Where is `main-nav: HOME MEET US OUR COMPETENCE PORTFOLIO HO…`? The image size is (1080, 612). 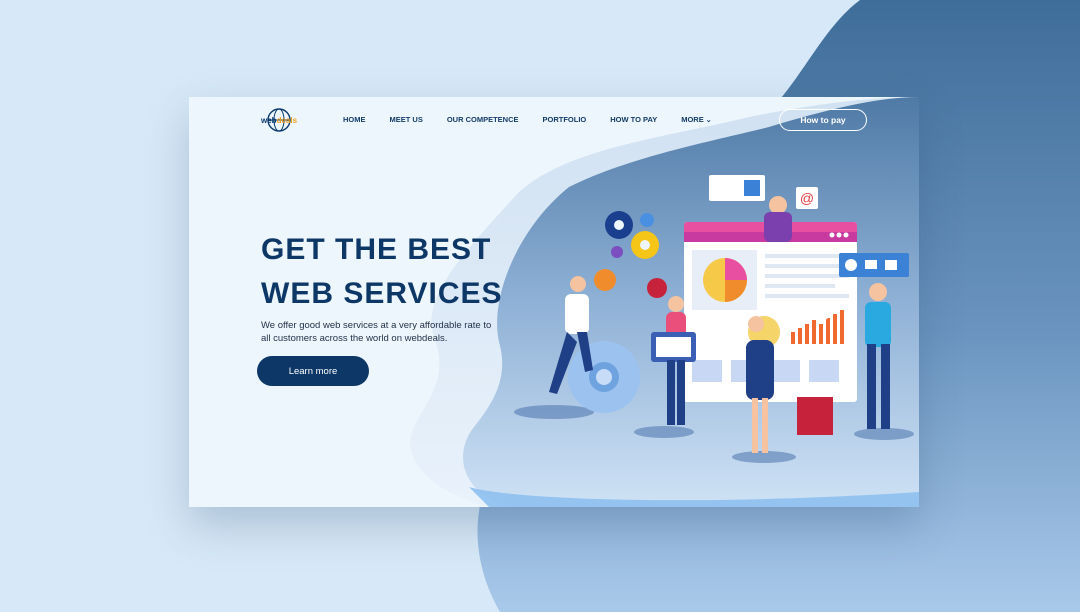
main-nav: HOME MEET US OUR COMPETENCE PORTFOLIO HO… is located at coordinates (539, 119).